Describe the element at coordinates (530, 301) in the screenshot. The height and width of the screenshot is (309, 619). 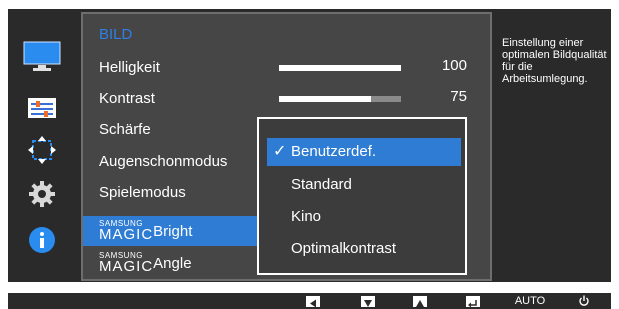
I see `auto-button: AUTO` at that location.